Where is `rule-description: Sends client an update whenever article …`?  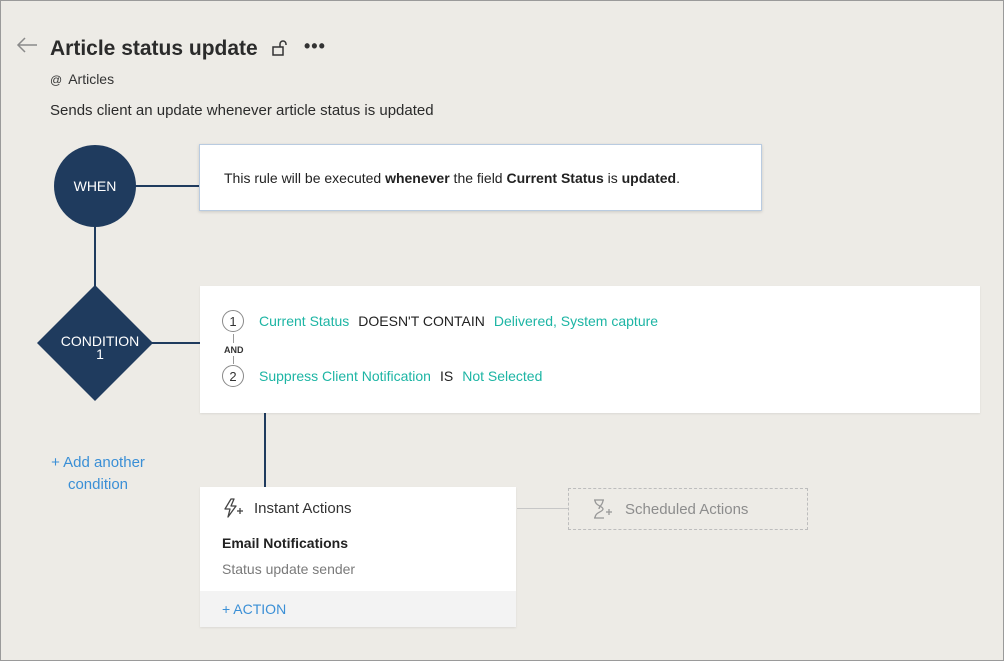 rule-description: Sends client an update whenever article … is located at coordinates (242, 110).